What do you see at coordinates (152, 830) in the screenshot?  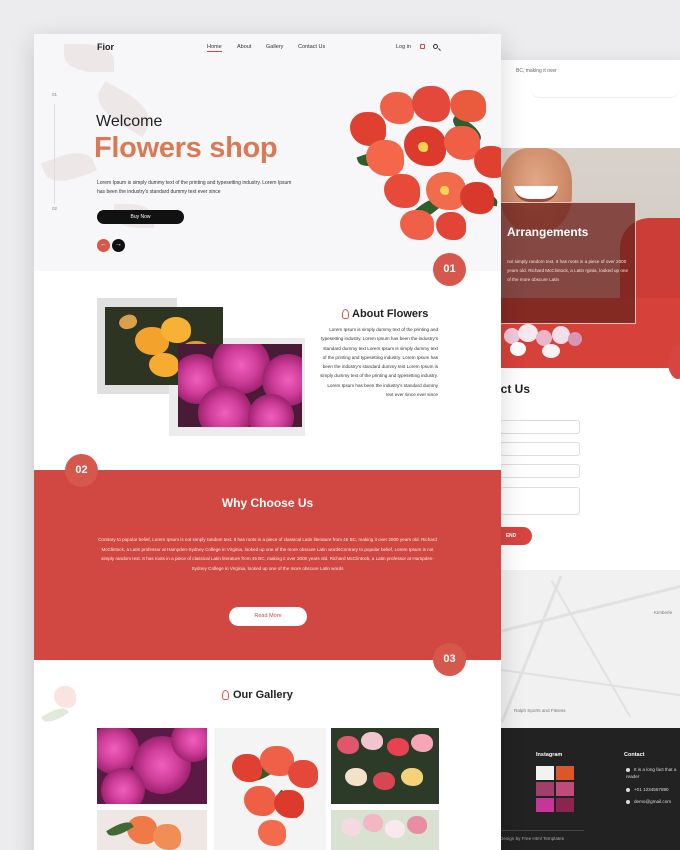 I see `gallery-image-orange-roses` at bounding box center [152, 830].